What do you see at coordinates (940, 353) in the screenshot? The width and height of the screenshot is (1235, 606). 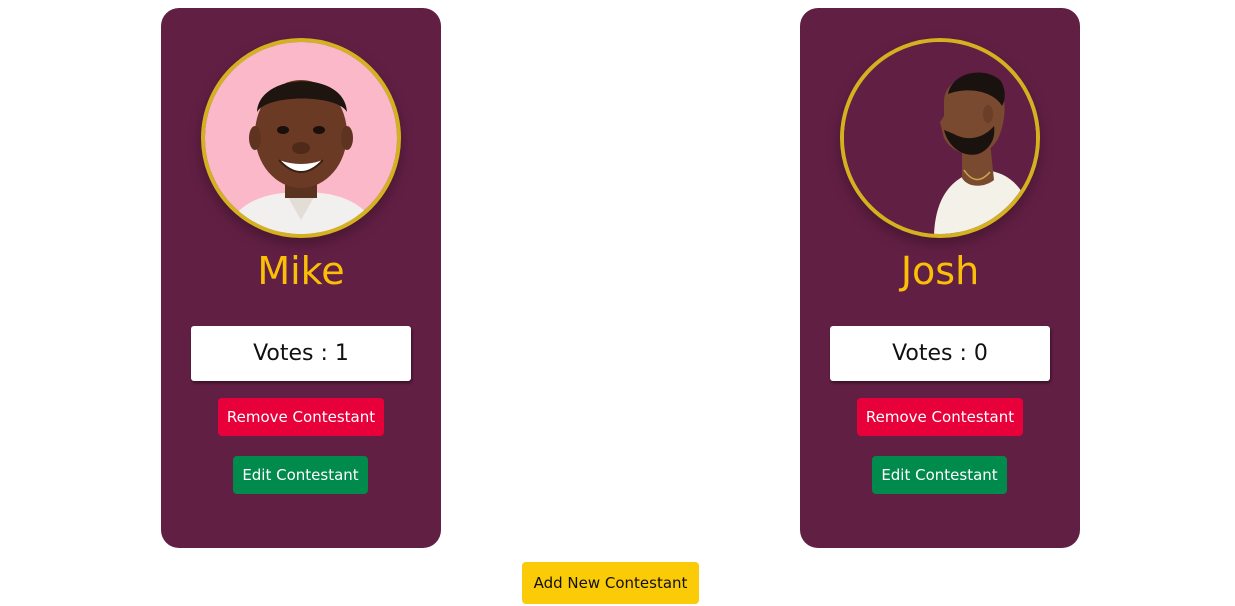 I see `votes-count: Votes : 0` at bounding box center [940, 353].